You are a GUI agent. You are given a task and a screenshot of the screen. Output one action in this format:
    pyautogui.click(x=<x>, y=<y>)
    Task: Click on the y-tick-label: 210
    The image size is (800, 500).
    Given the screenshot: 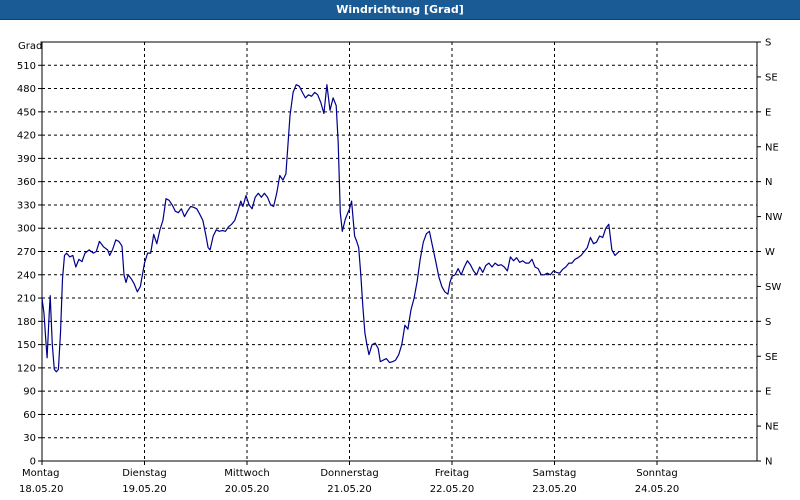 What is the action you would take?
    pyautogui.click(x=26, y=299)
    